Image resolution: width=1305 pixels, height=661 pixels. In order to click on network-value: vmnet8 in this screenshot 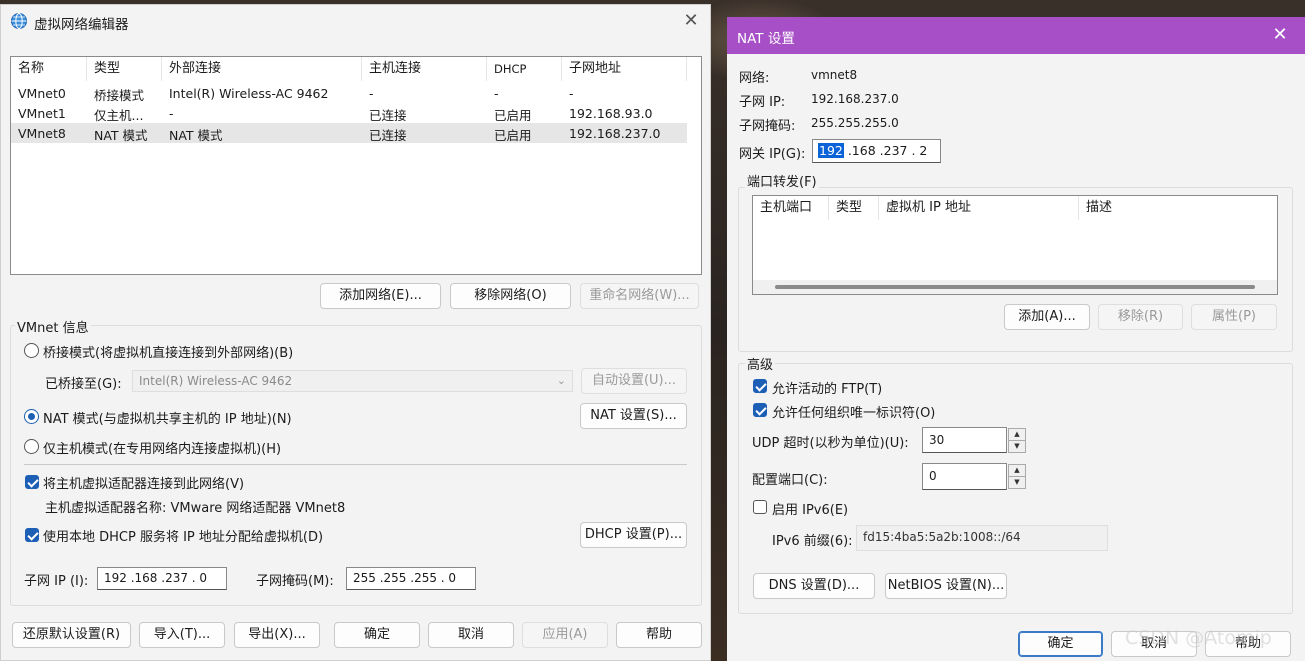, I will do `click(834, 75)`.